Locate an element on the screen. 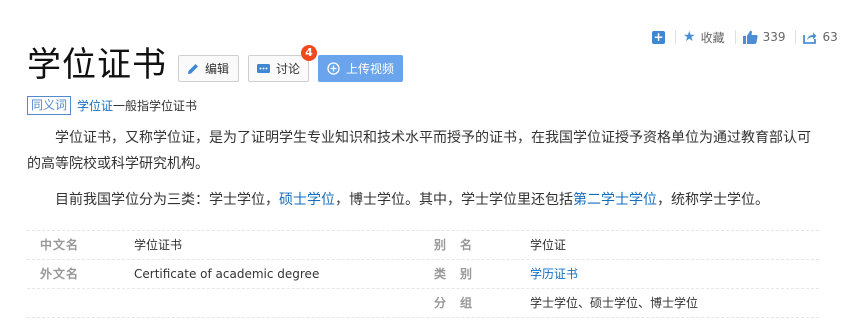  favorite-label: 收藏 is located at coordinates (713, 37).